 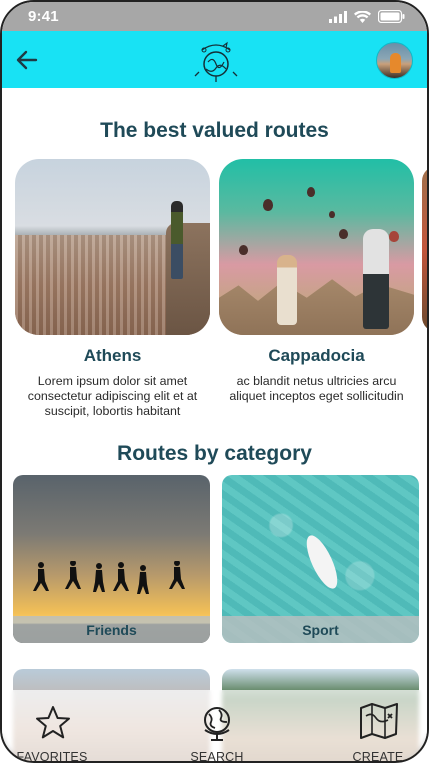 What do you see at coordinates (379, 721) in the screenshot?
I see `map-icon` at bounding box center [379, 721].